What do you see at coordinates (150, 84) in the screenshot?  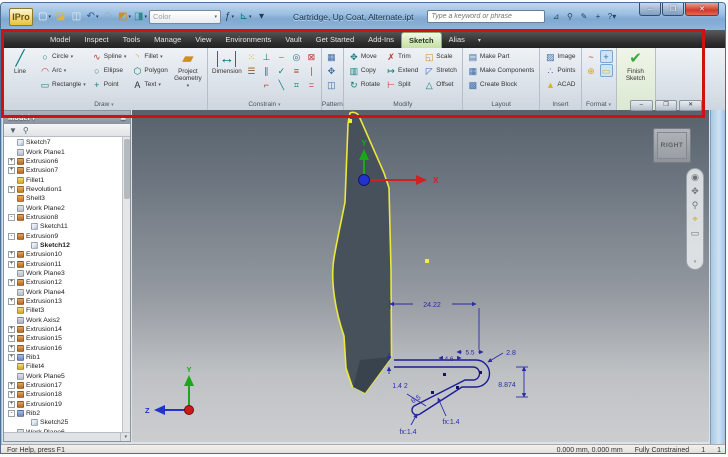 I see `text-button: A Text ▾` at bounding box center [150, 84].